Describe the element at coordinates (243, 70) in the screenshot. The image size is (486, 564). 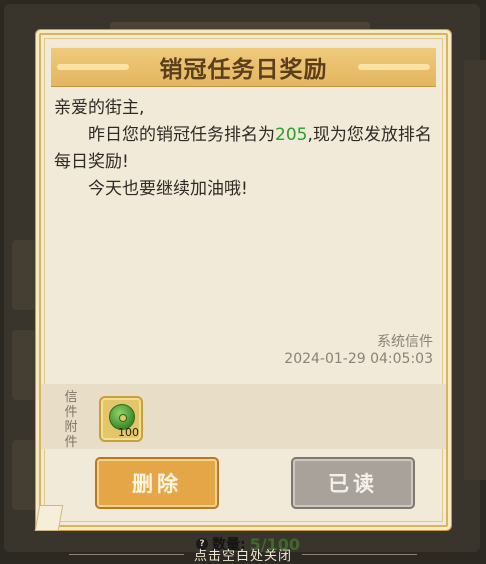
I see `letter-title: 销冠任务日奖励` at that location.